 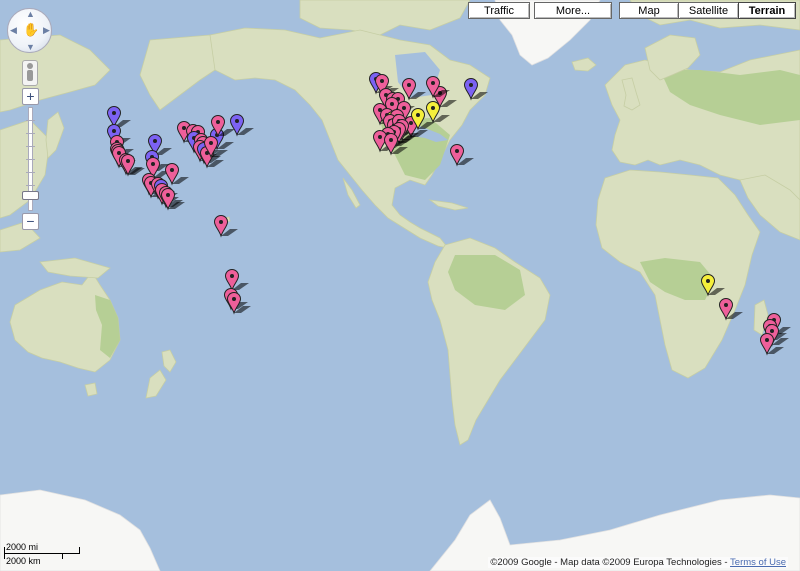 What do you see at coordinates (30, 47) in the screenshot?
I see `pan-down-icon: ▼` at bounding box center [30, 47].